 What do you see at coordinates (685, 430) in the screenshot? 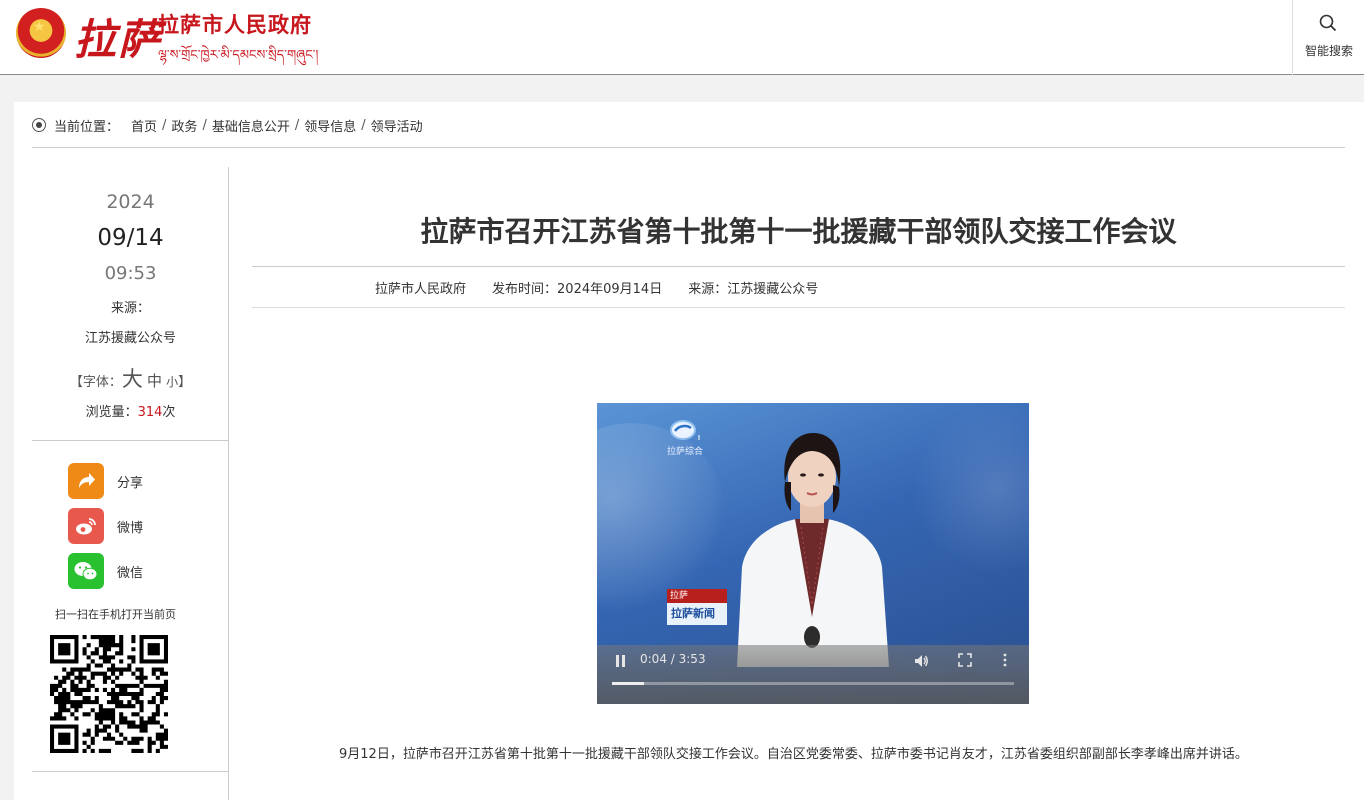
I see `channel-logo-icon` at bounding box center [685, 430].